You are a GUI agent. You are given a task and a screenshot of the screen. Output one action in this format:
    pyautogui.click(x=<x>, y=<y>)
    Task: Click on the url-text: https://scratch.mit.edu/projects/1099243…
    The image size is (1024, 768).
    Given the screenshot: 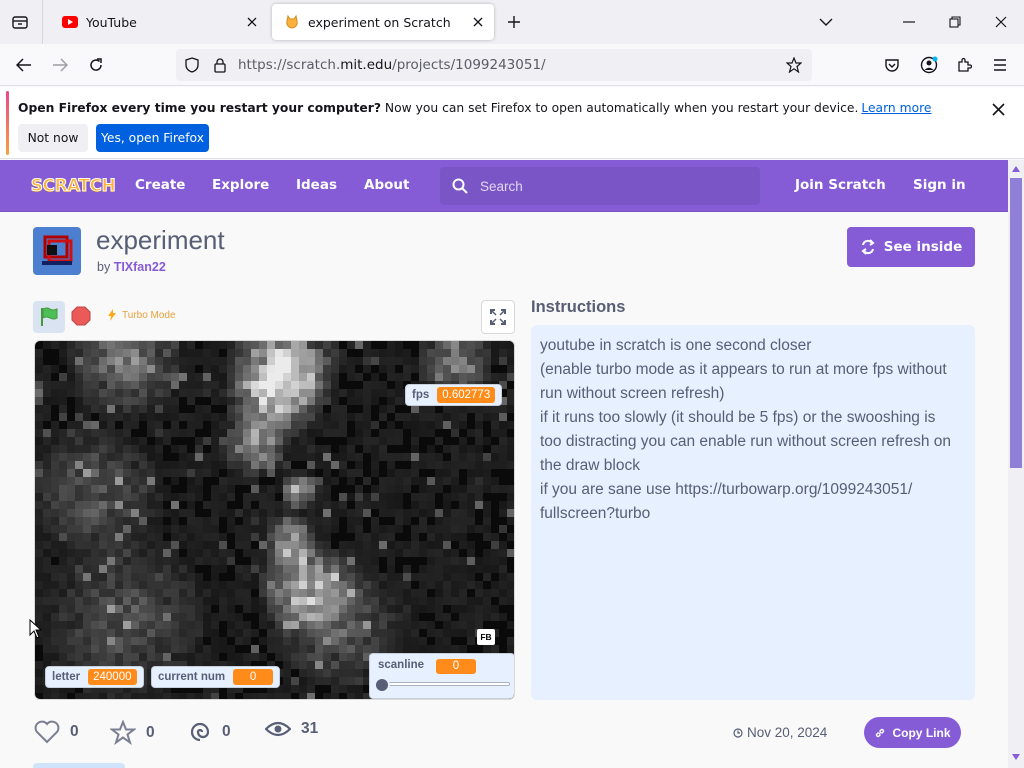 What is the action you would take?
    pyautogui.click(x=392, y=65)
    